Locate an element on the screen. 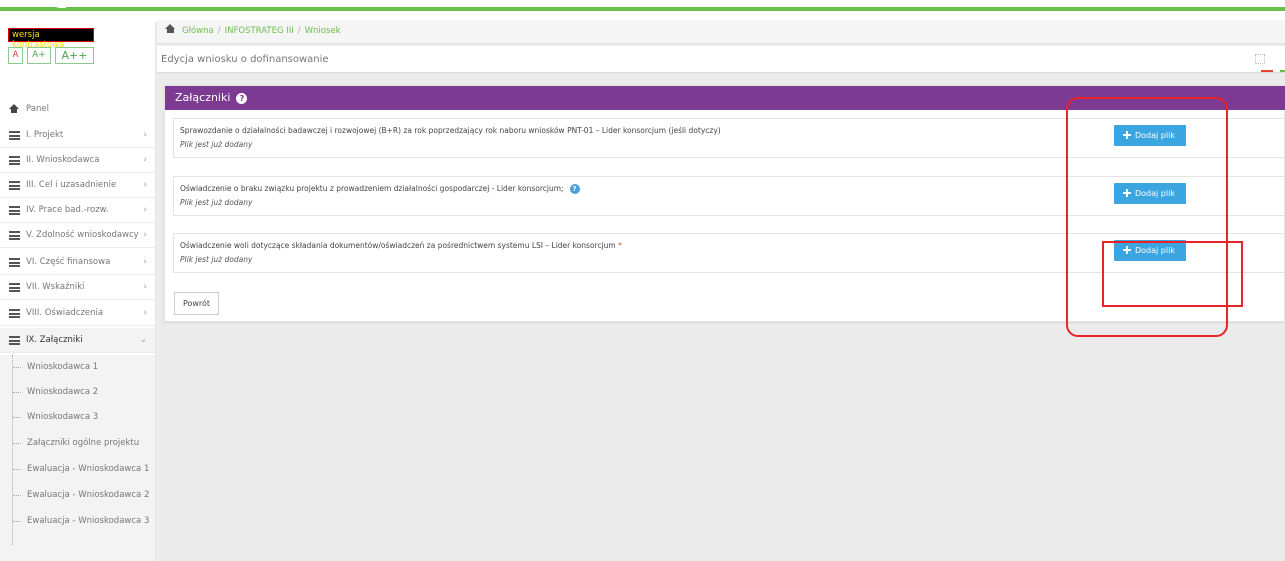 The image size is (1285, 561). submenu-item: Wnioskodawca 2 is located at coordinates (77, 392).